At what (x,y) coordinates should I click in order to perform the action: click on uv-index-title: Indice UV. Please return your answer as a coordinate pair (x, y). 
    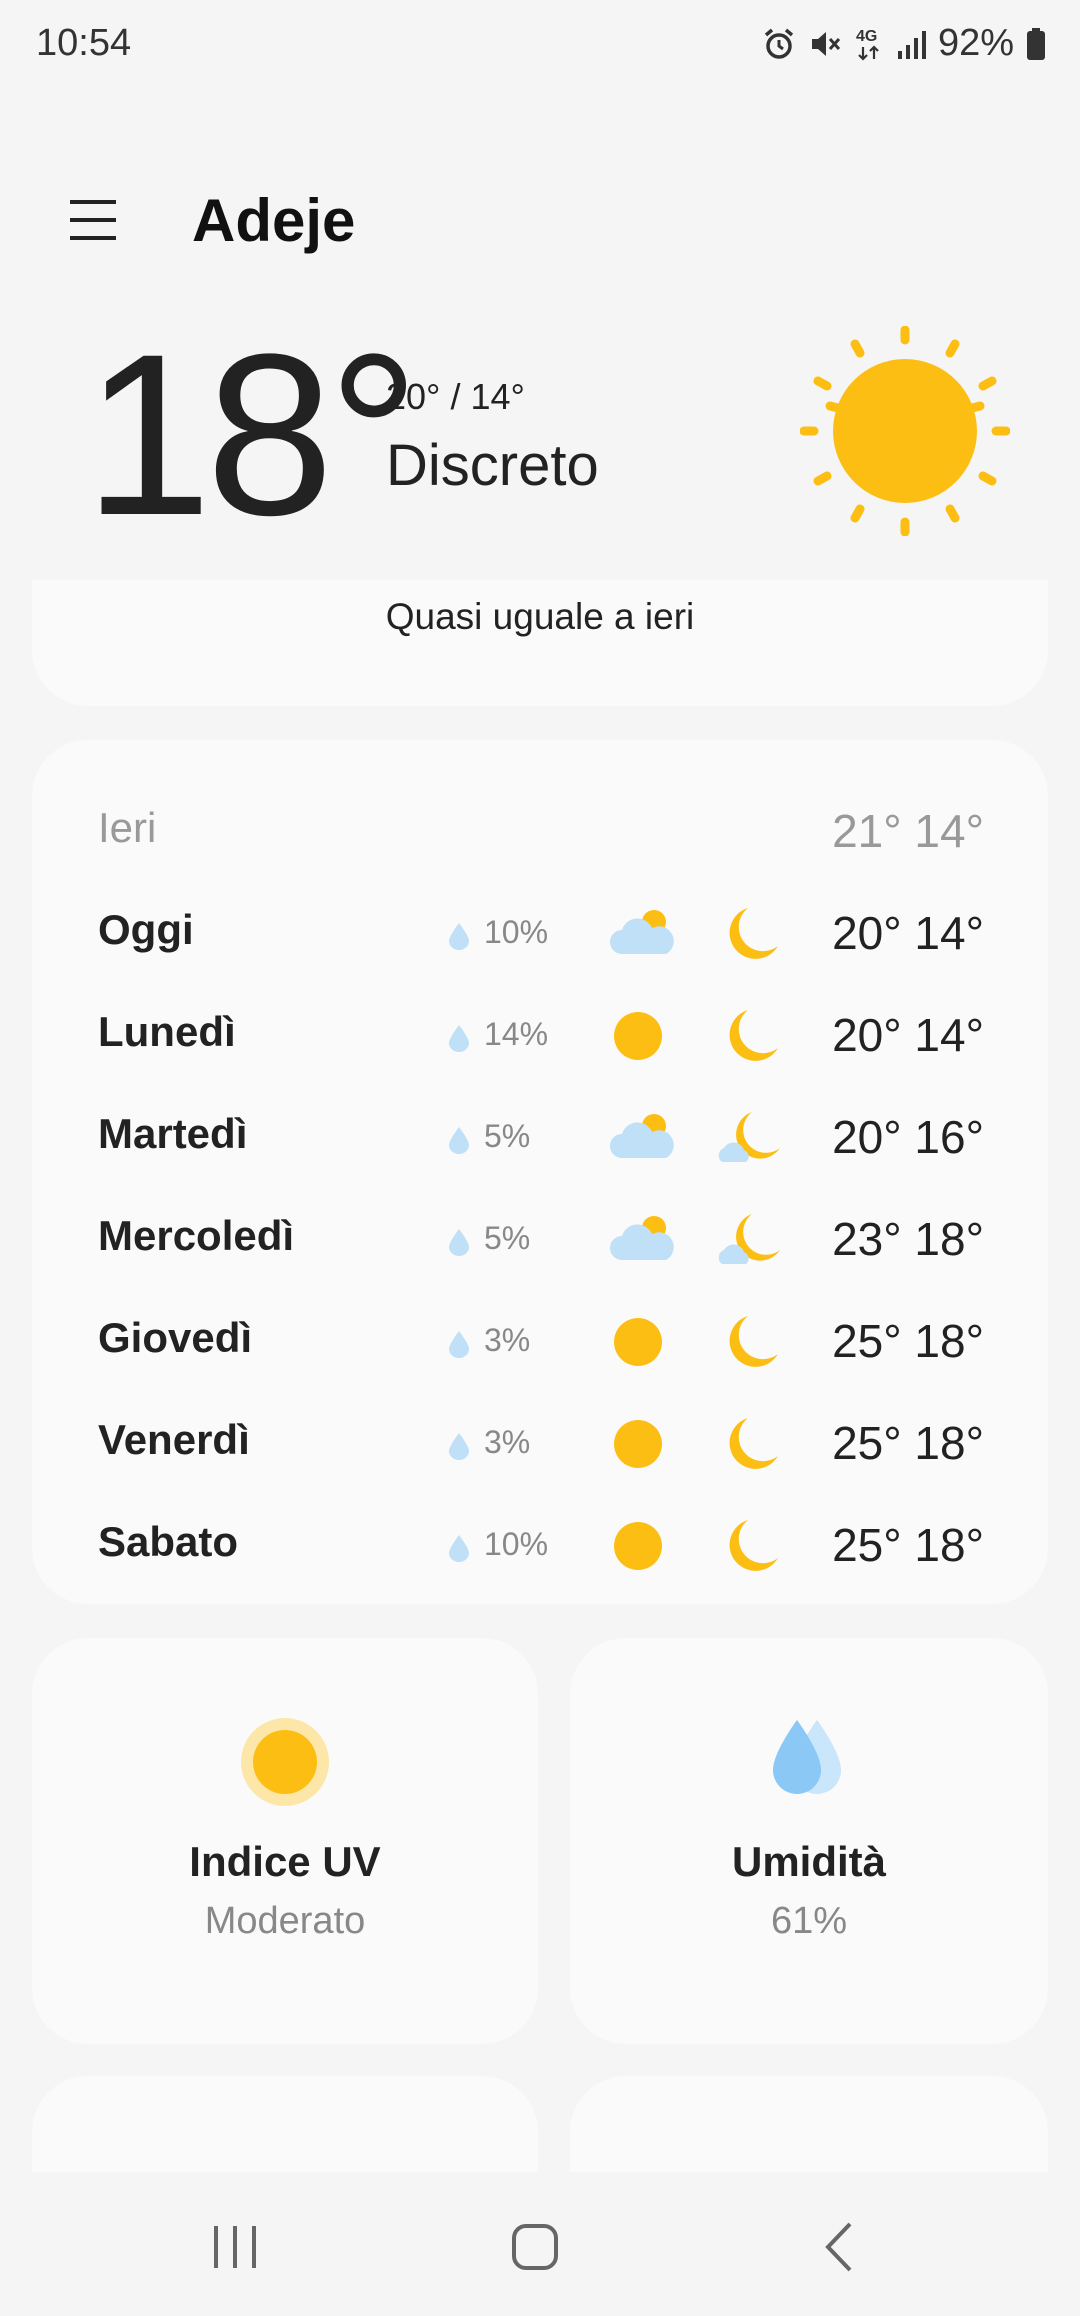
    Looking at the image, I should click on (285, 1861).